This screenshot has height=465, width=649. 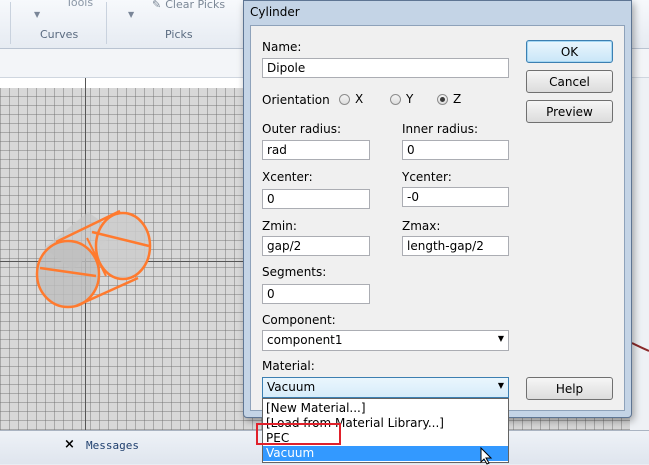 What do you see at coordinates (639, 254) in the screenshot?
I see `right-panel-edge` at bounding box center [639, 254].